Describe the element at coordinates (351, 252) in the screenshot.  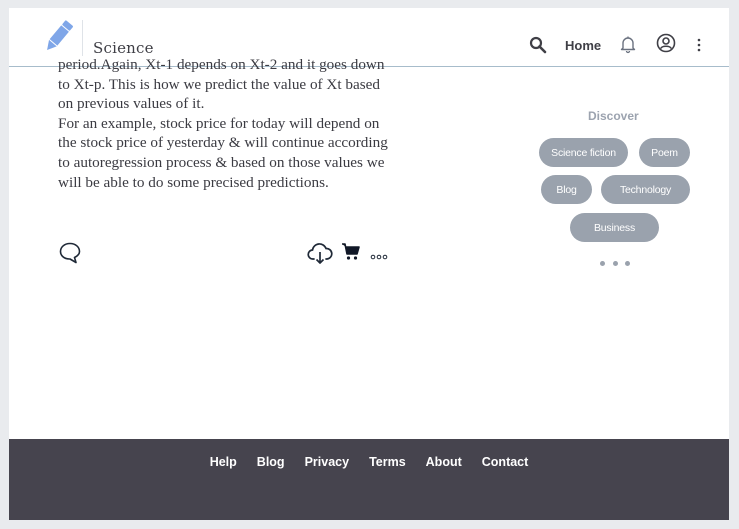
I see `cart-icon` at that location.